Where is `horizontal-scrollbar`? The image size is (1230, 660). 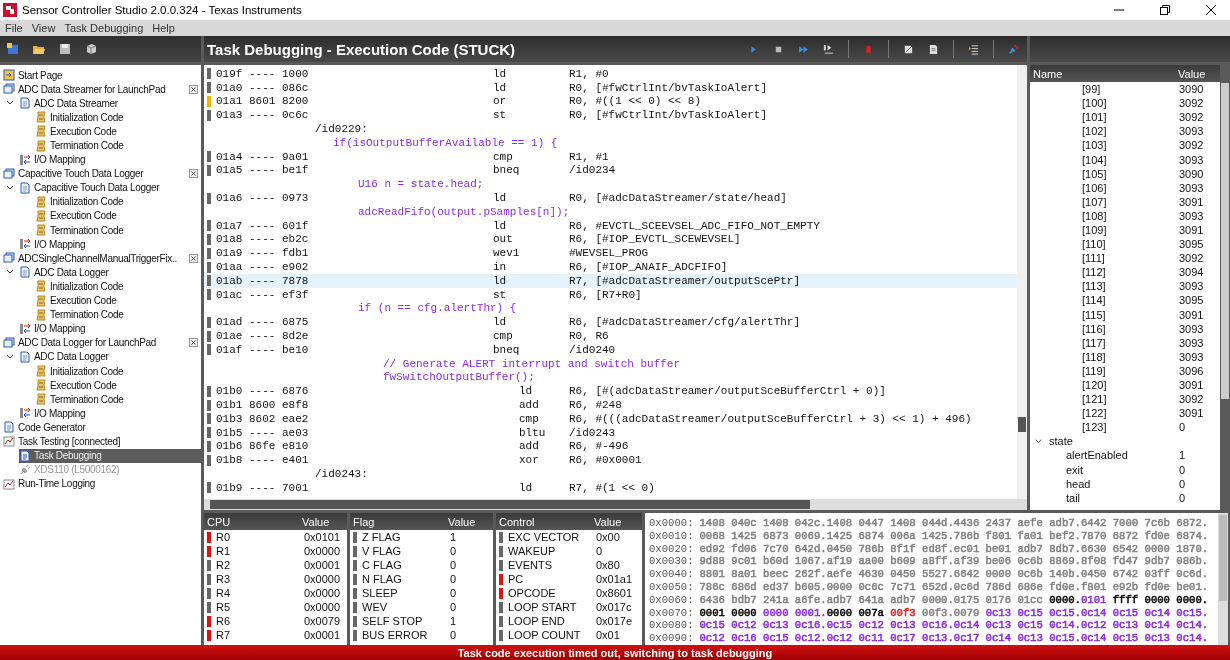 horizontal-scrollbar is located at coordinates (610, 504).